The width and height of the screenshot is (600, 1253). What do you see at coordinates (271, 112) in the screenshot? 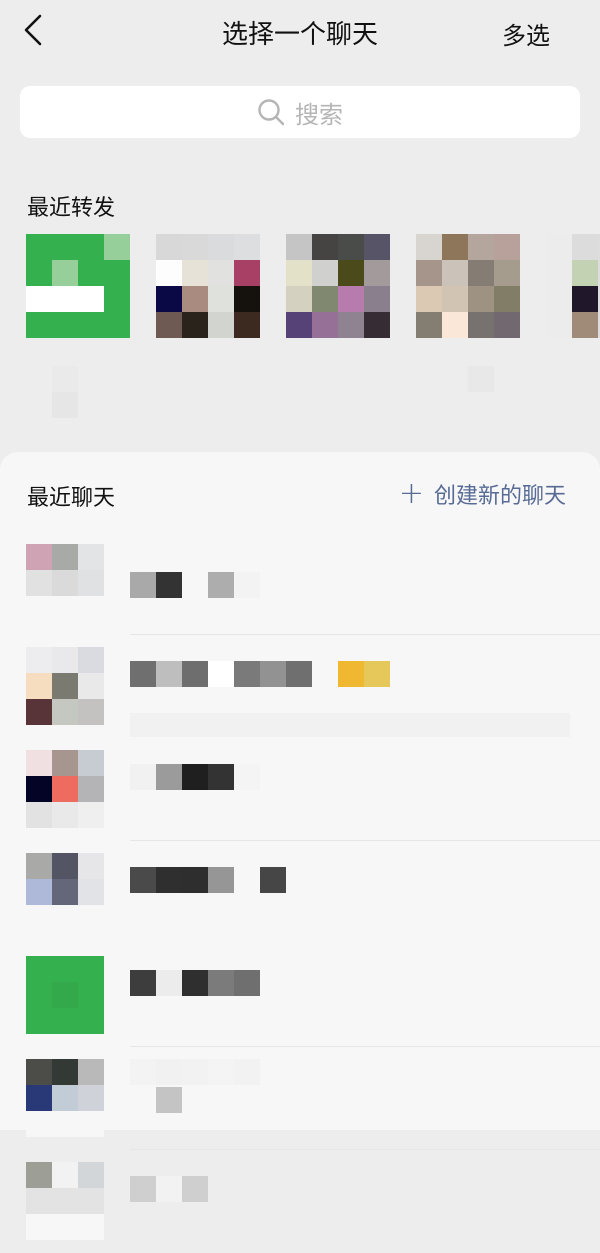
I see `search-icon` at bounding box center [271, 112].